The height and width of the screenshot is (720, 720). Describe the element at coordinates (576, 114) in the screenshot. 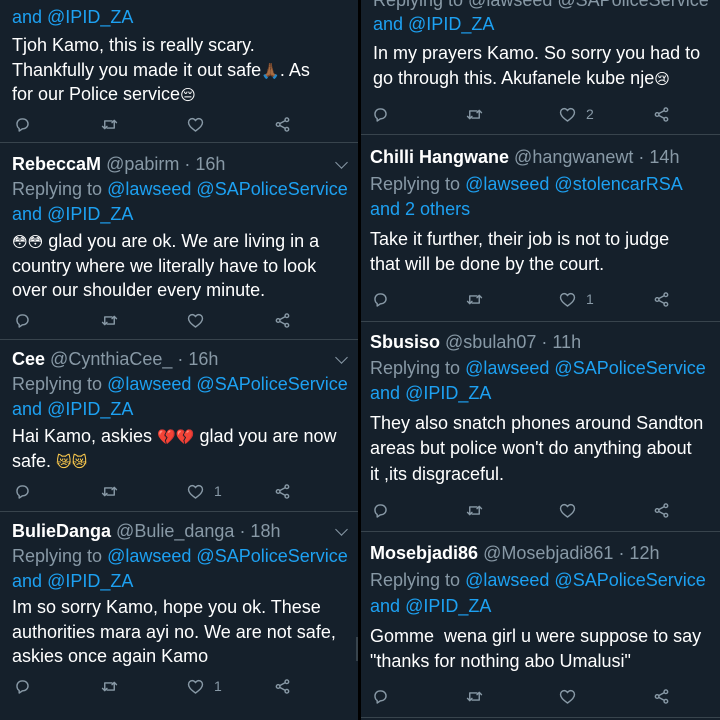

I see `like-button: 2` at that location.